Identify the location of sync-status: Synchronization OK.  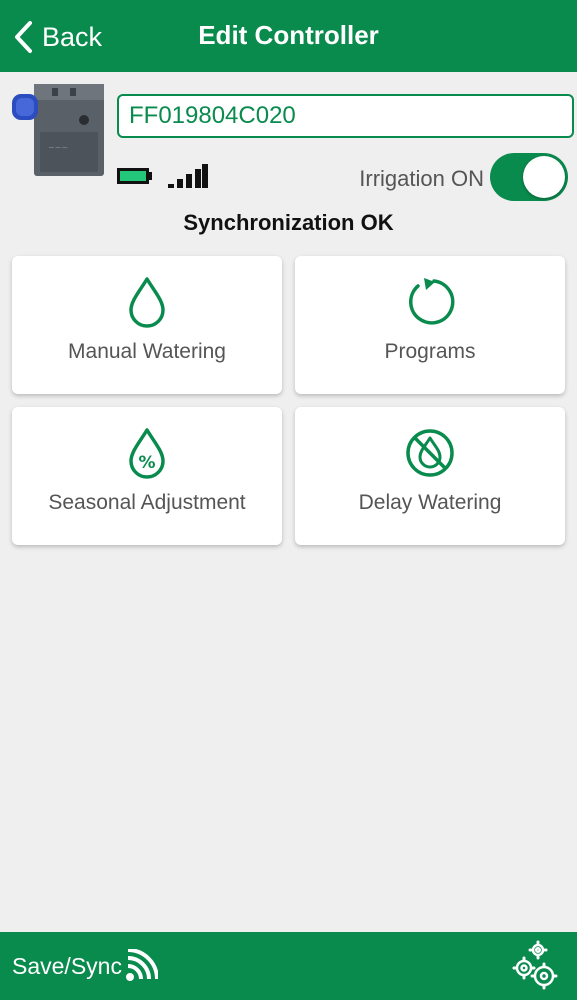
(288, 222).